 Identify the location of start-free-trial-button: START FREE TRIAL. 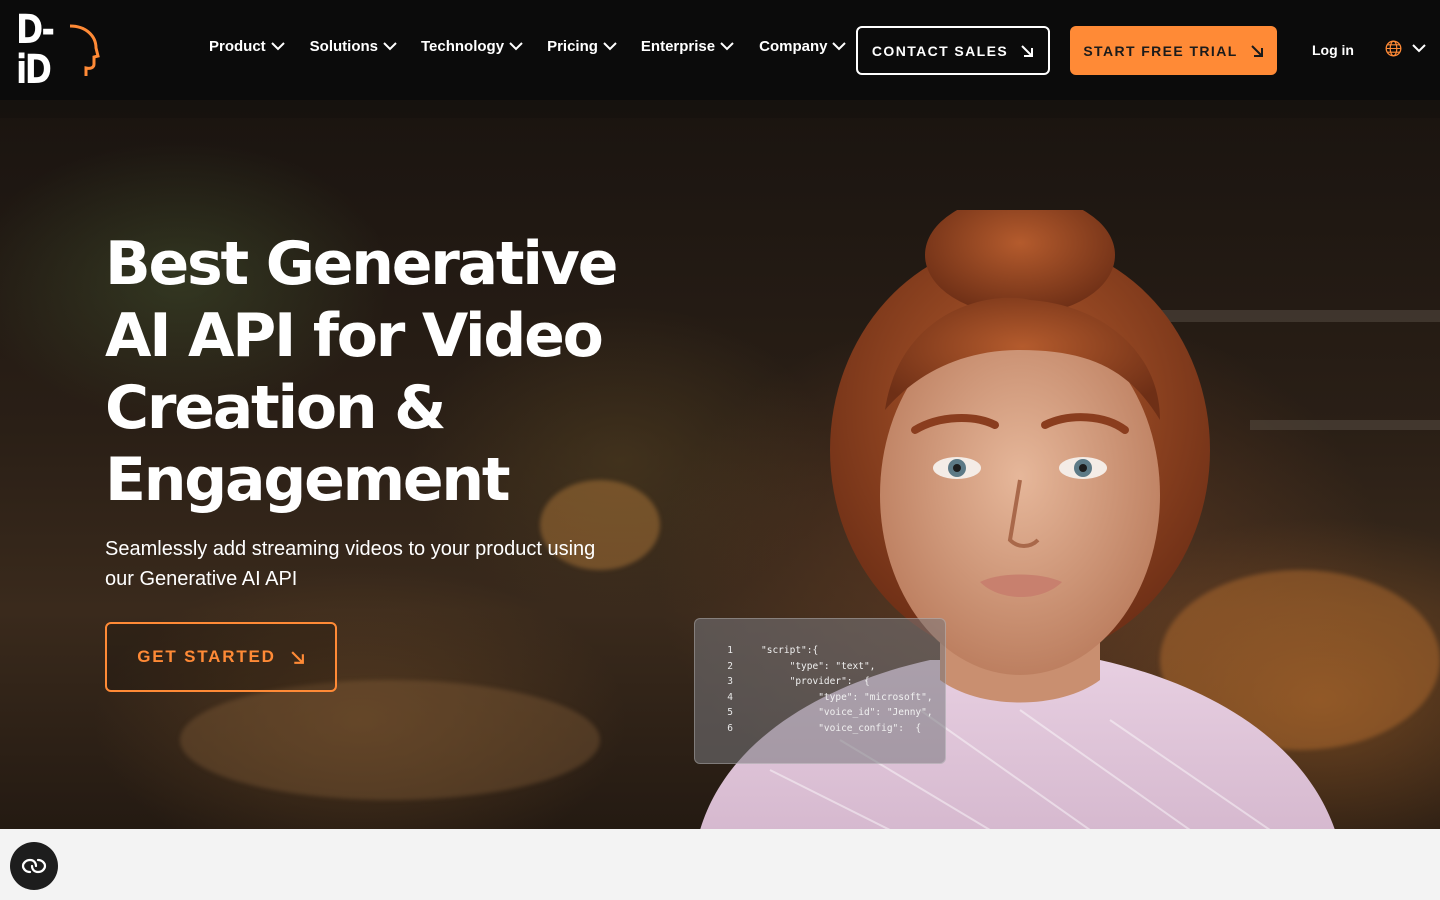
(1173, 50).